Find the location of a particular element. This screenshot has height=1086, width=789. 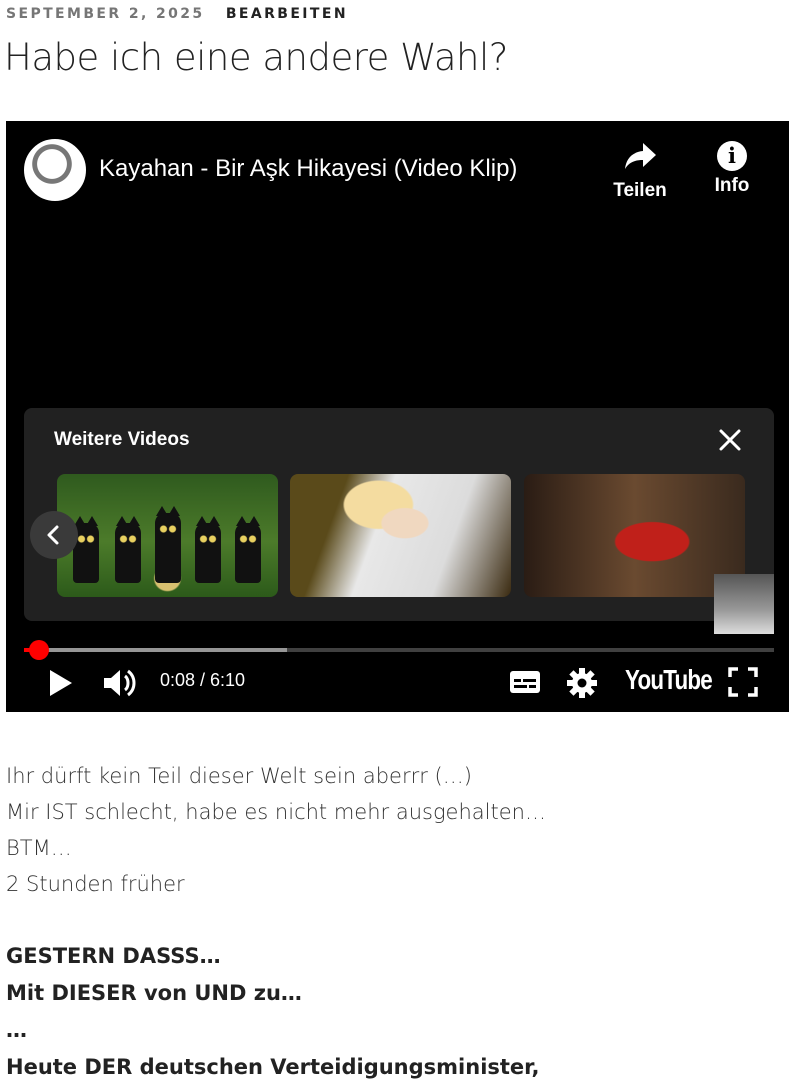

channel-avatar is located at coordinates (55, 170).